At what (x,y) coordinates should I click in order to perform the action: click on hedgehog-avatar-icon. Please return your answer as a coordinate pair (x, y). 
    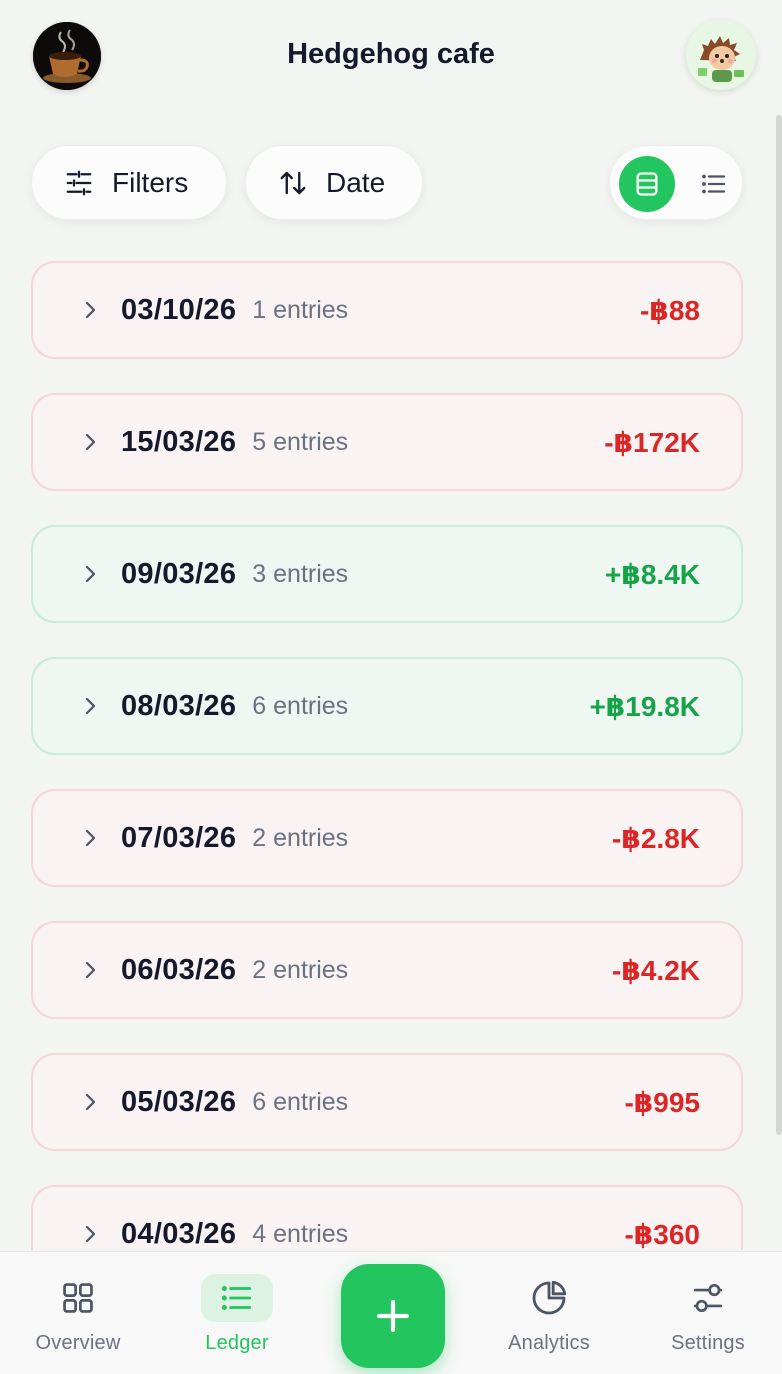
    Looking at the image, I should click on (721, 55).